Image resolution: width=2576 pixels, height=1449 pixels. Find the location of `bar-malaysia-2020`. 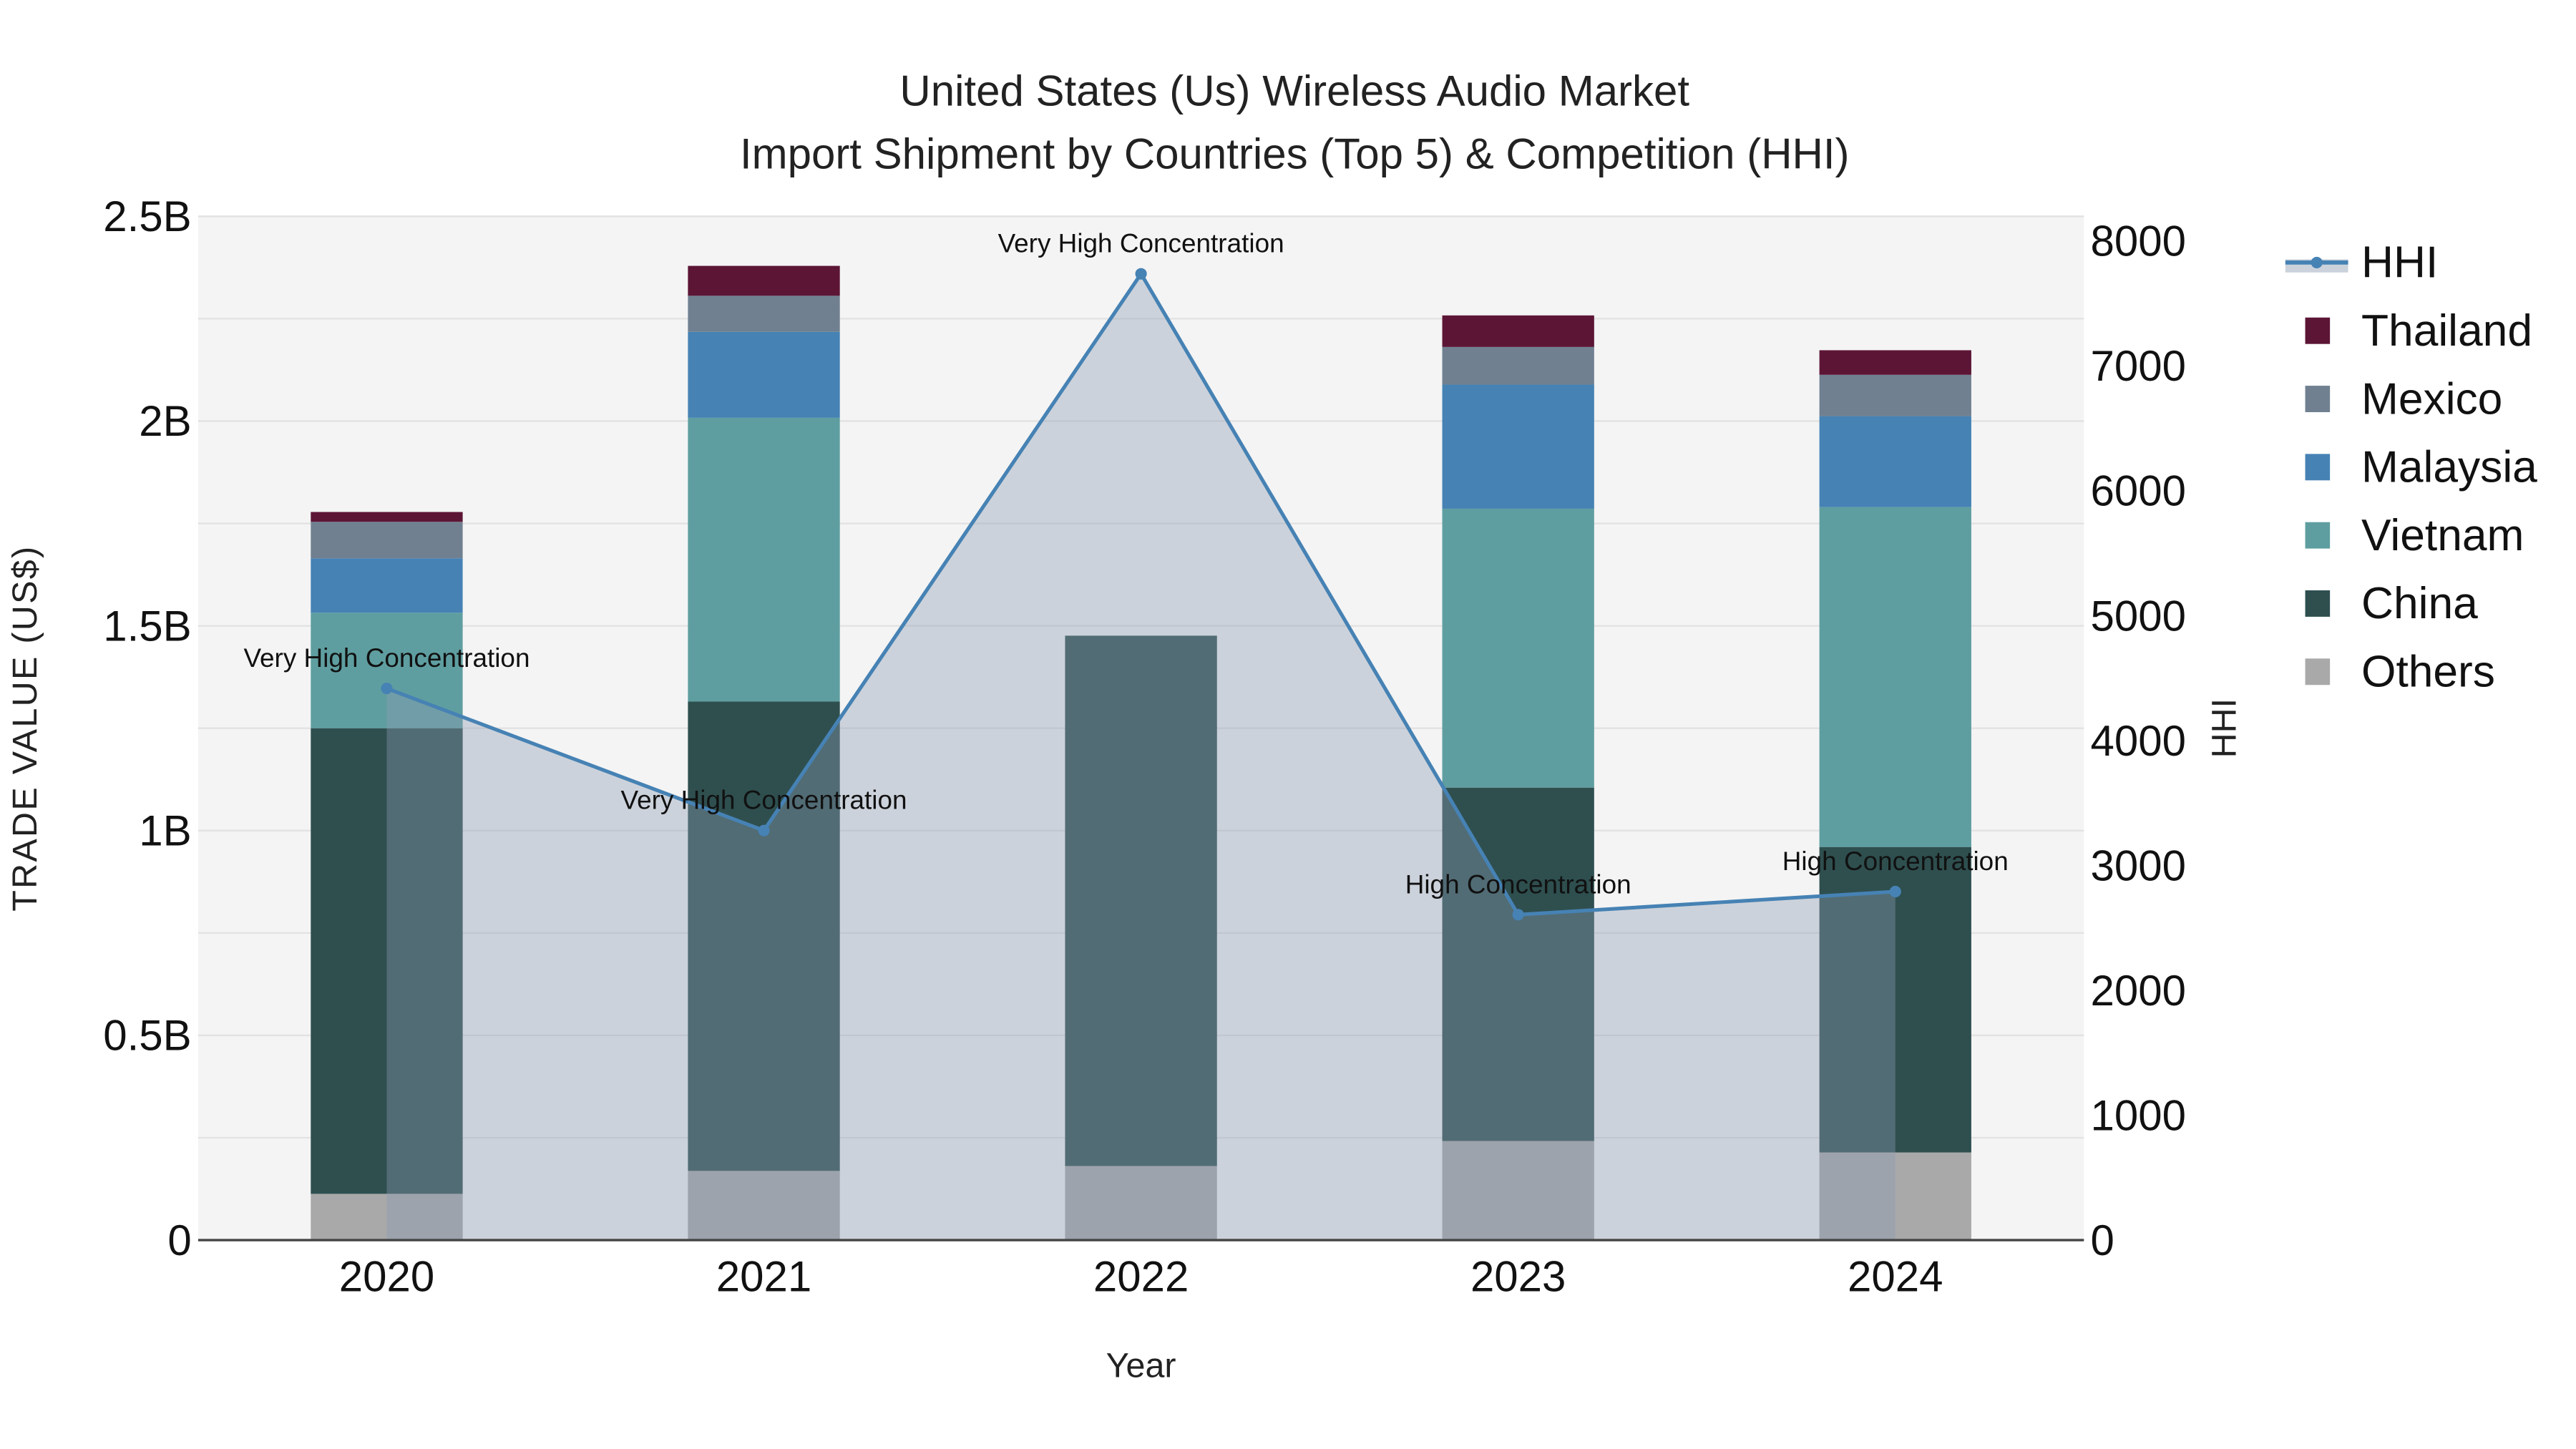

bar-malaysia-2020 is located at coordinates (387, 585).